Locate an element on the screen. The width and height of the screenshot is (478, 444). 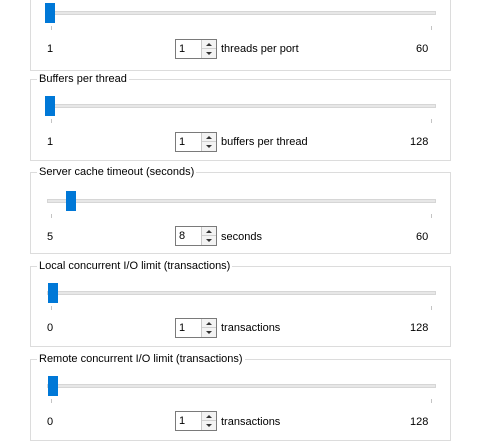
cache-decrement-button is located at coordinates (209, 240).